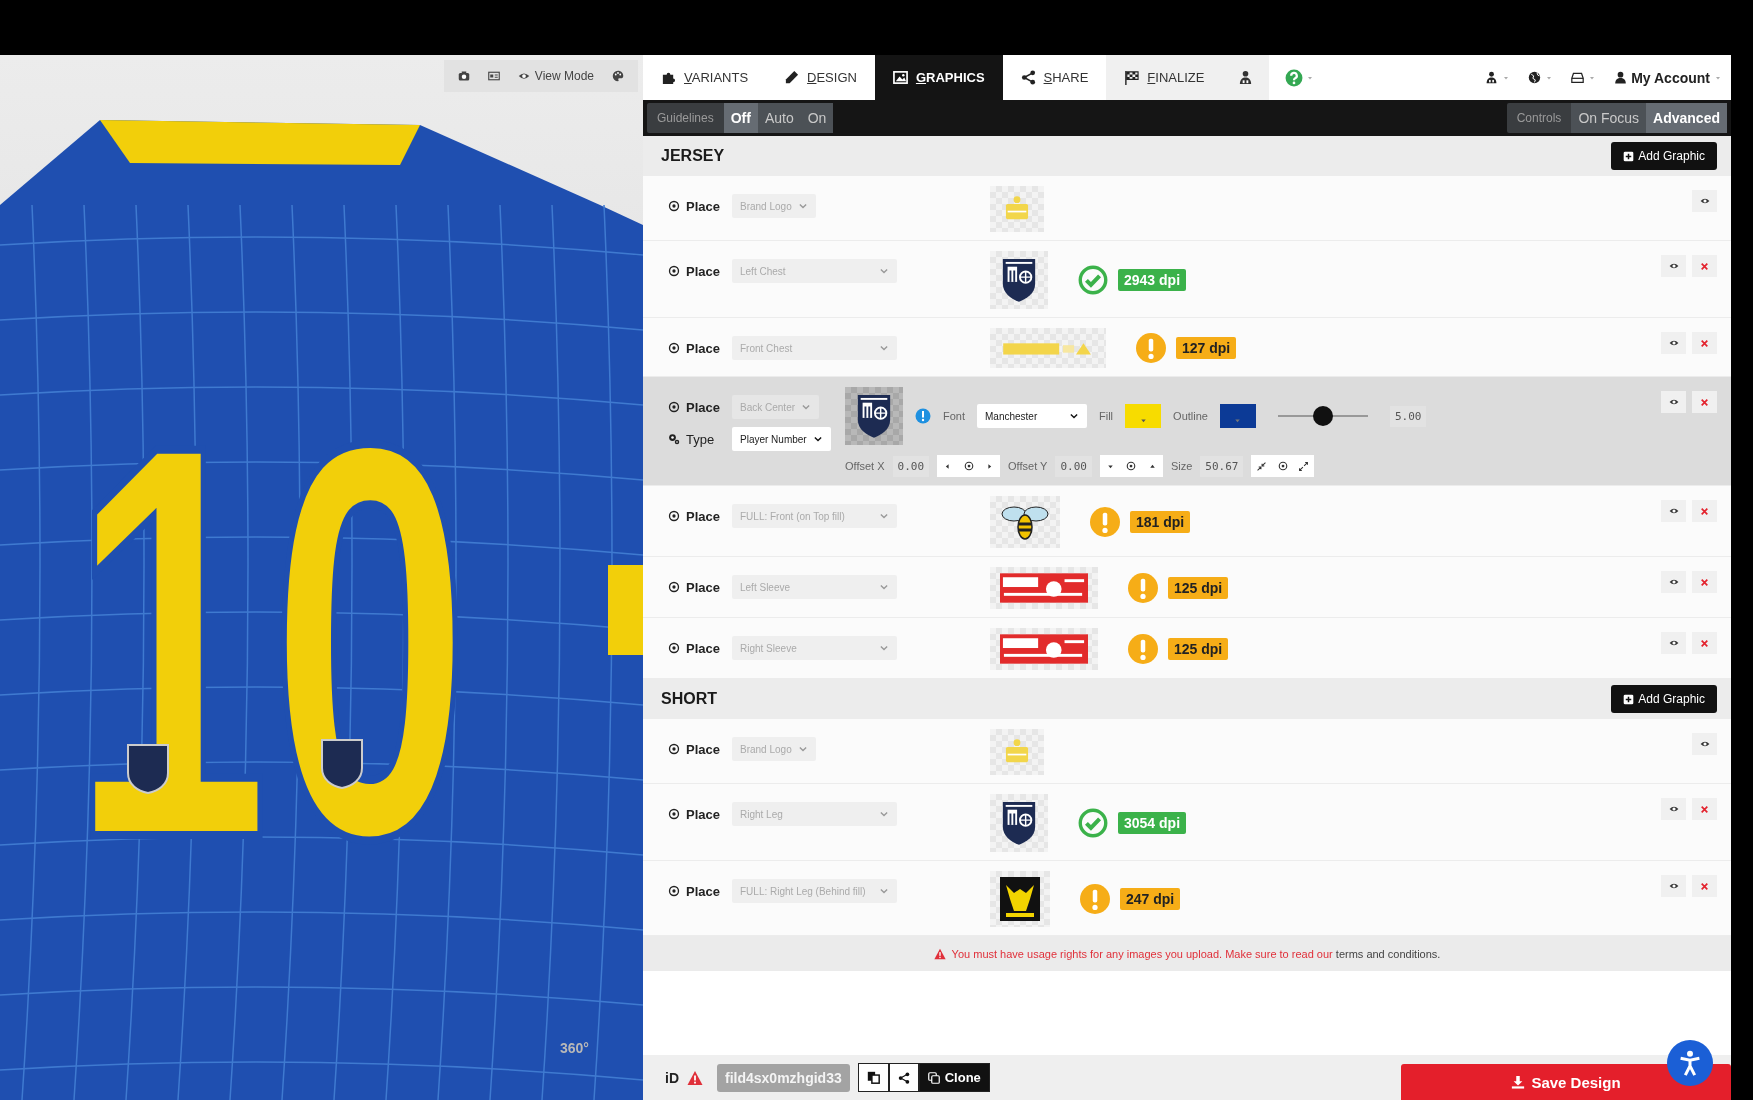 This screenshot has height=1100, width=1753. What do you see at coordinates (618, 76) in the screenshot?
I see `palette-icon` at bounding box center [618, 76].